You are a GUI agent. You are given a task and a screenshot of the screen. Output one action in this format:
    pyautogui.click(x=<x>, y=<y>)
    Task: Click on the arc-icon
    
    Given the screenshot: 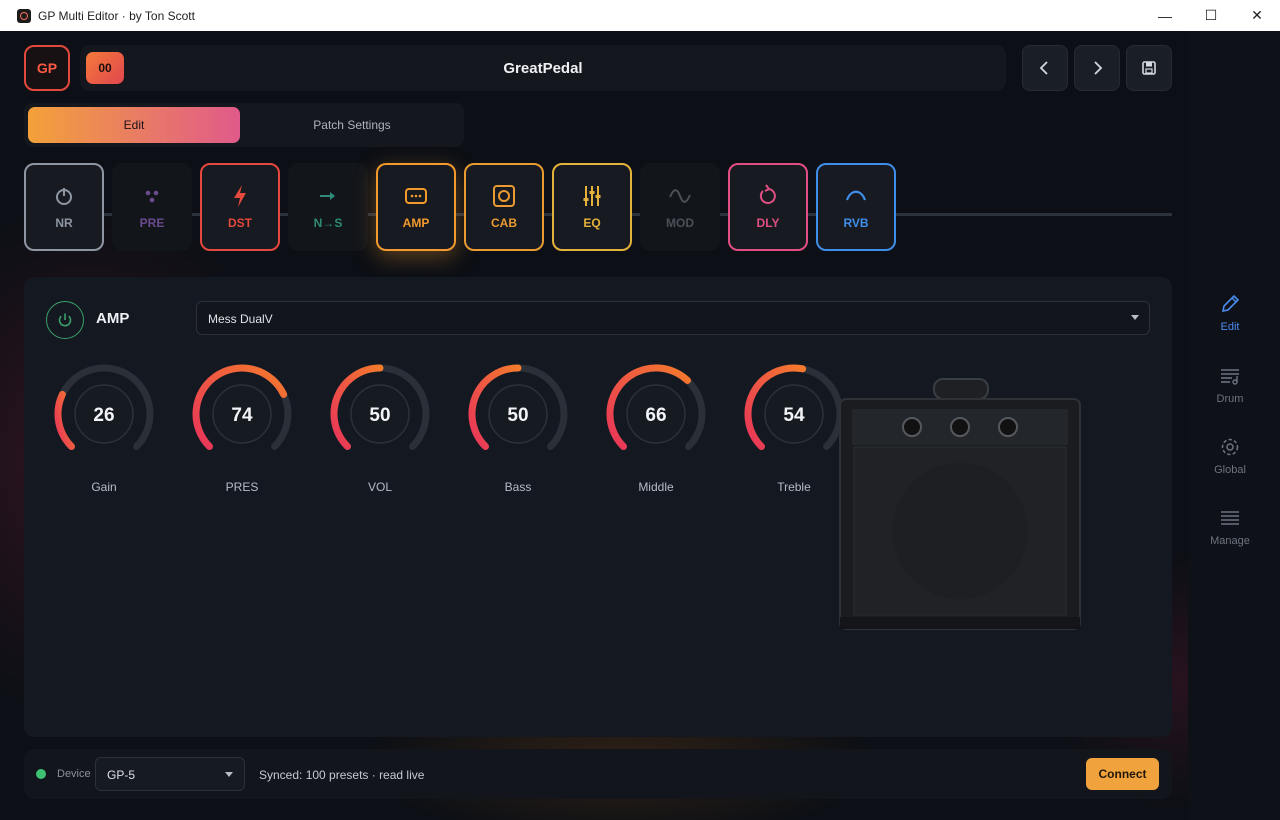 What is the action you would take?
    pyautogui.click(x=856, y=196)
    